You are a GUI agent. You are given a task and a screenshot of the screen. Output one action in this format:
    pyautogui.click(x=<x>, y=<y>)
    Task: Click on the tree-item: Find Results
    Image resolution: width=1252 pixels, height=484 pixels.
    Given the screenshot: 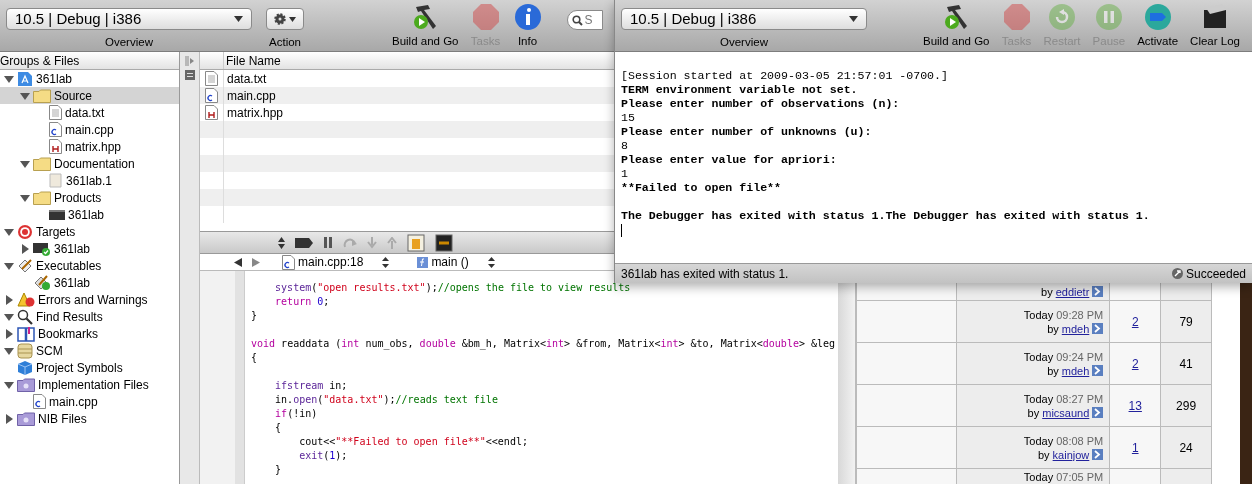 What is the action you would take?
    pyautogui.click(x=89, y=316)
    